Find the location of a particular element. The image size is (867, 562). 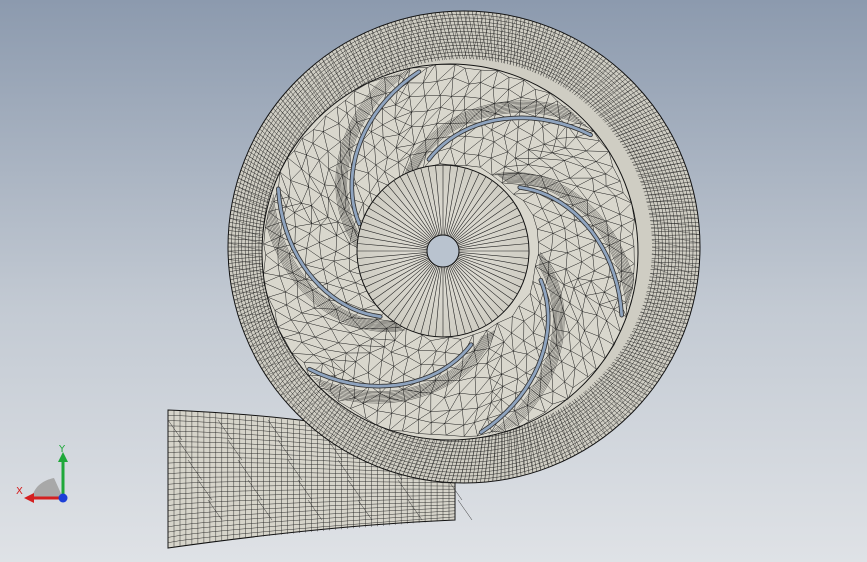

impeller-hub is located at coordinates (443, 251).